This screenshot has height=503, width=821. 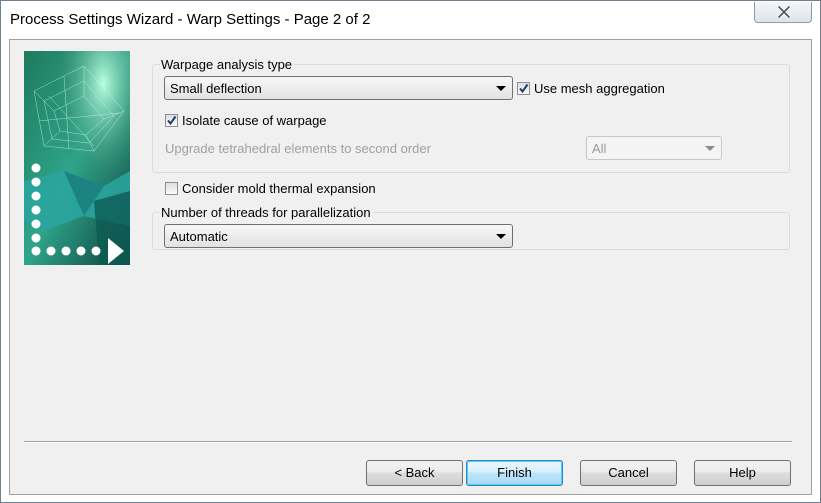 I want to click on upgrade-tetra-dropdown: All, so click(x=654, y=148).